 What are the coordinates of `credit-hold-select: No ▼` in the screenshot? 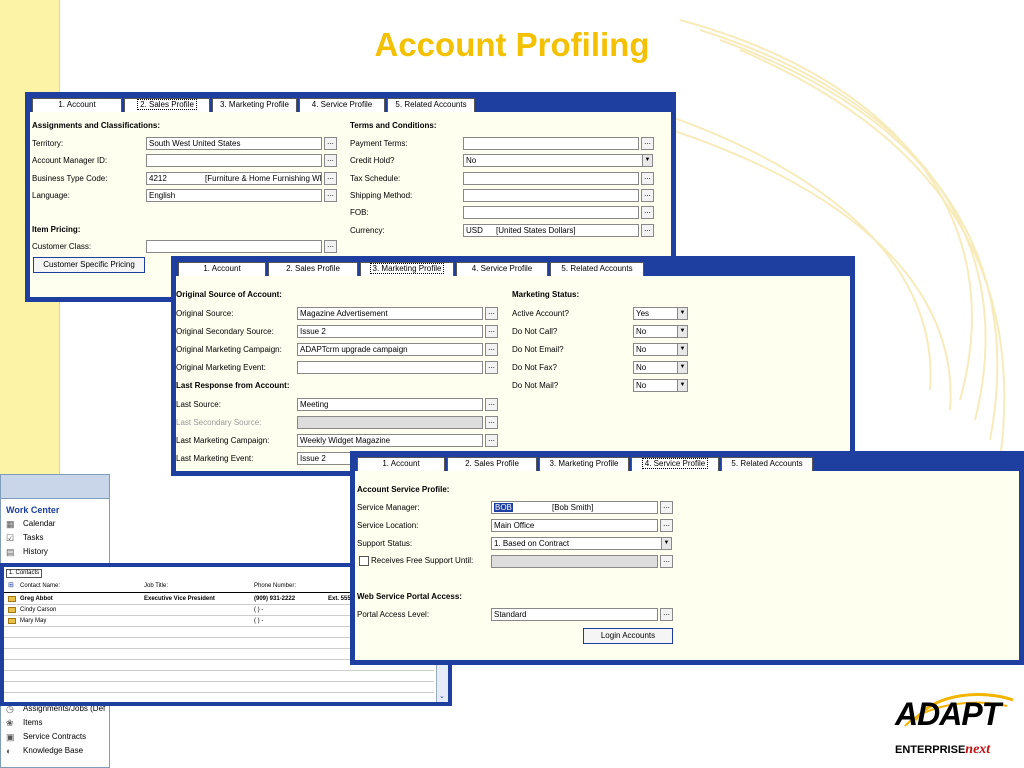 It's located at (558, 160).